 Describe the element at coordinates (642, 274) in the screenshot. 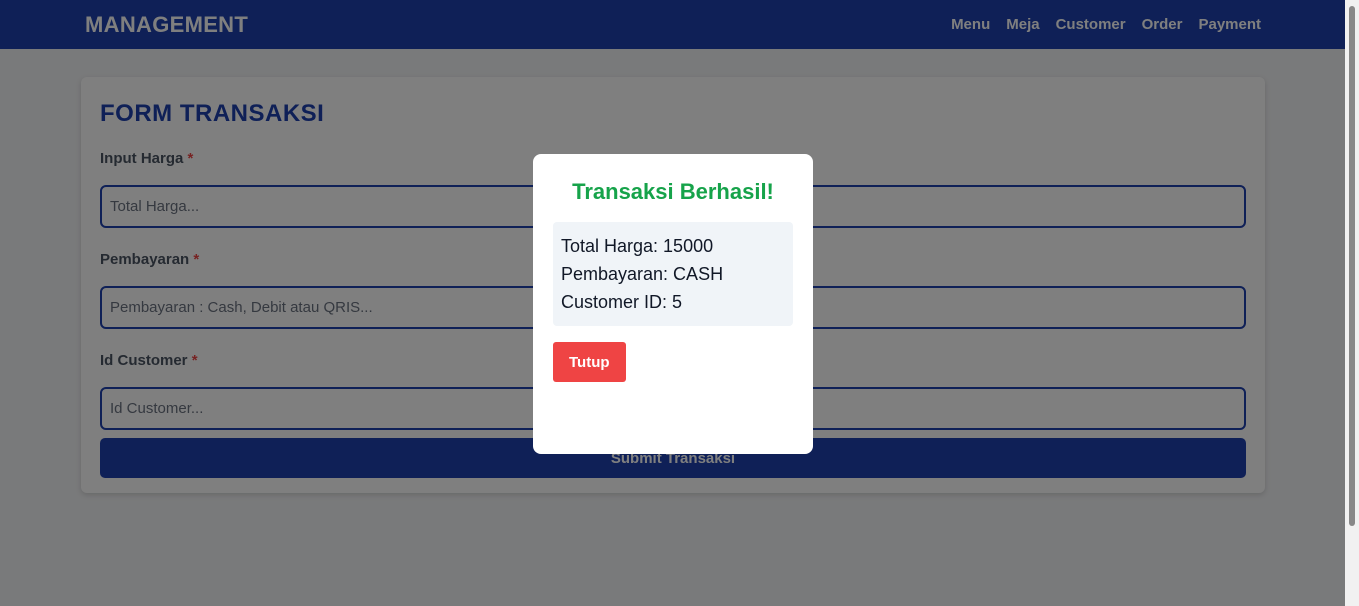

I see `detail-pembayaran: Pembayaran: CASH` at that location.